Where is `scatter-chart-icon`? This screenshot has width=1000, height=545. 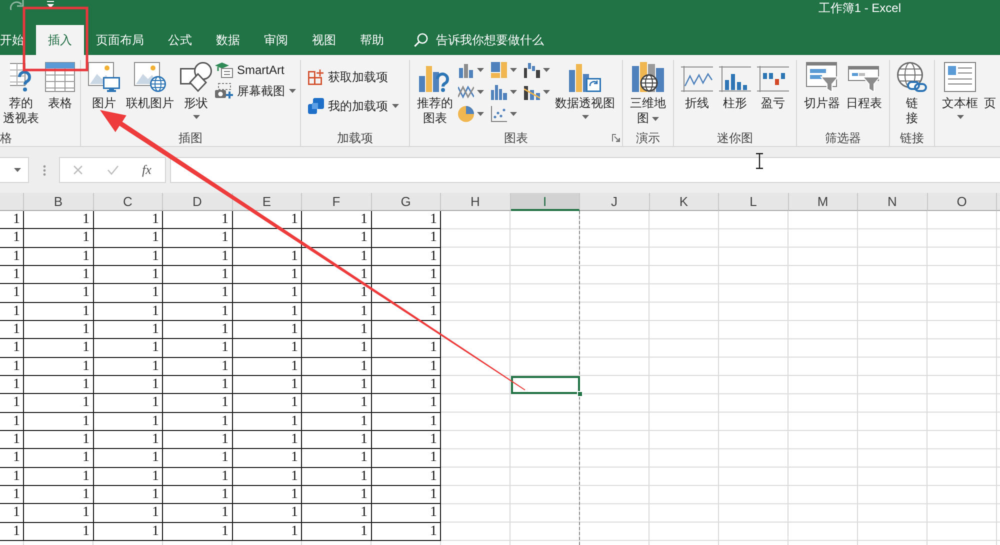 scatter-chart-icon is located at coordinates (499, 114).